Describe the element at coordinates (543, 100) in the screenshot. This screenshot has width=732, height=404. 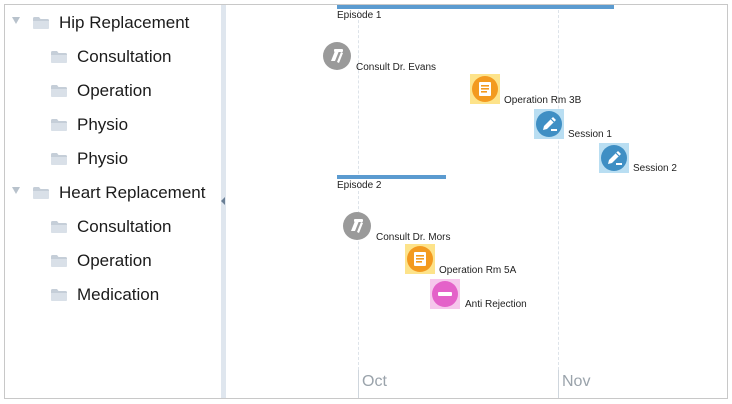
I see `event-label: Operation Rm 3B` at that location.